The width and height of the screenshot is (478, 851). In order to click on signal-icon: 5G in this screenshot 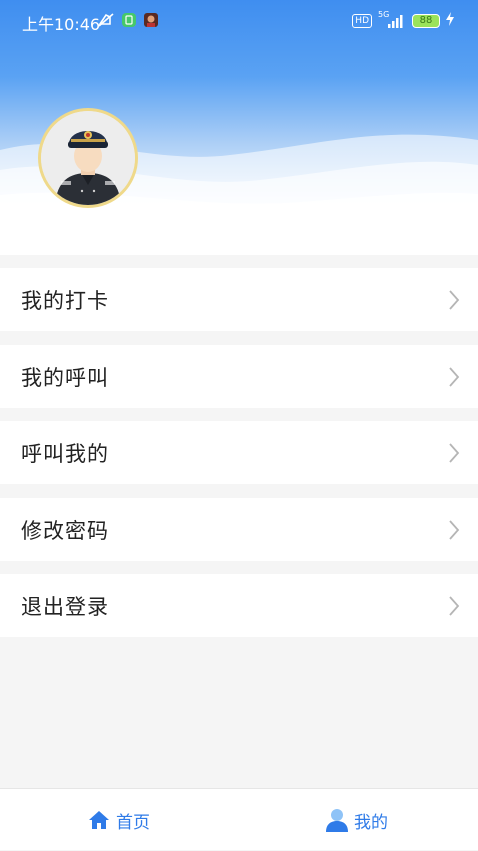, I will do `click(392, 19)`.